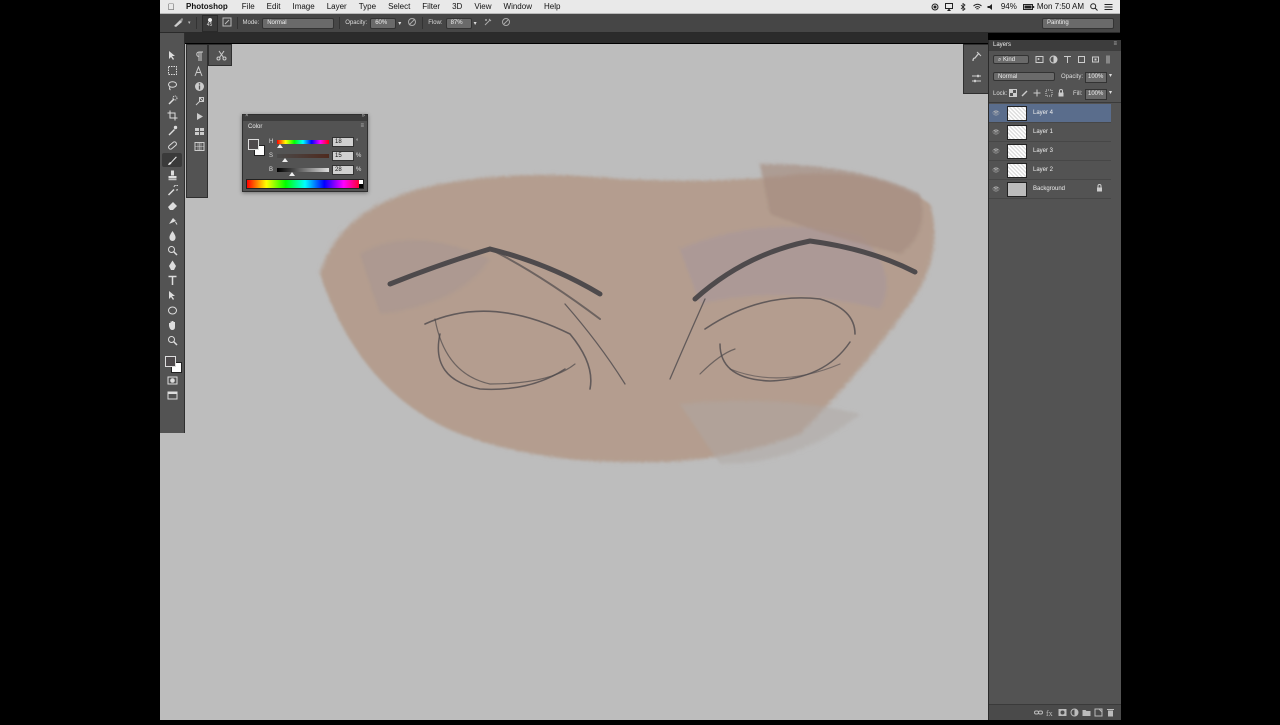  Describe the element at coordinates (1074, 712) in the screenshot. I see `adjustment-layer-icon` at that location.